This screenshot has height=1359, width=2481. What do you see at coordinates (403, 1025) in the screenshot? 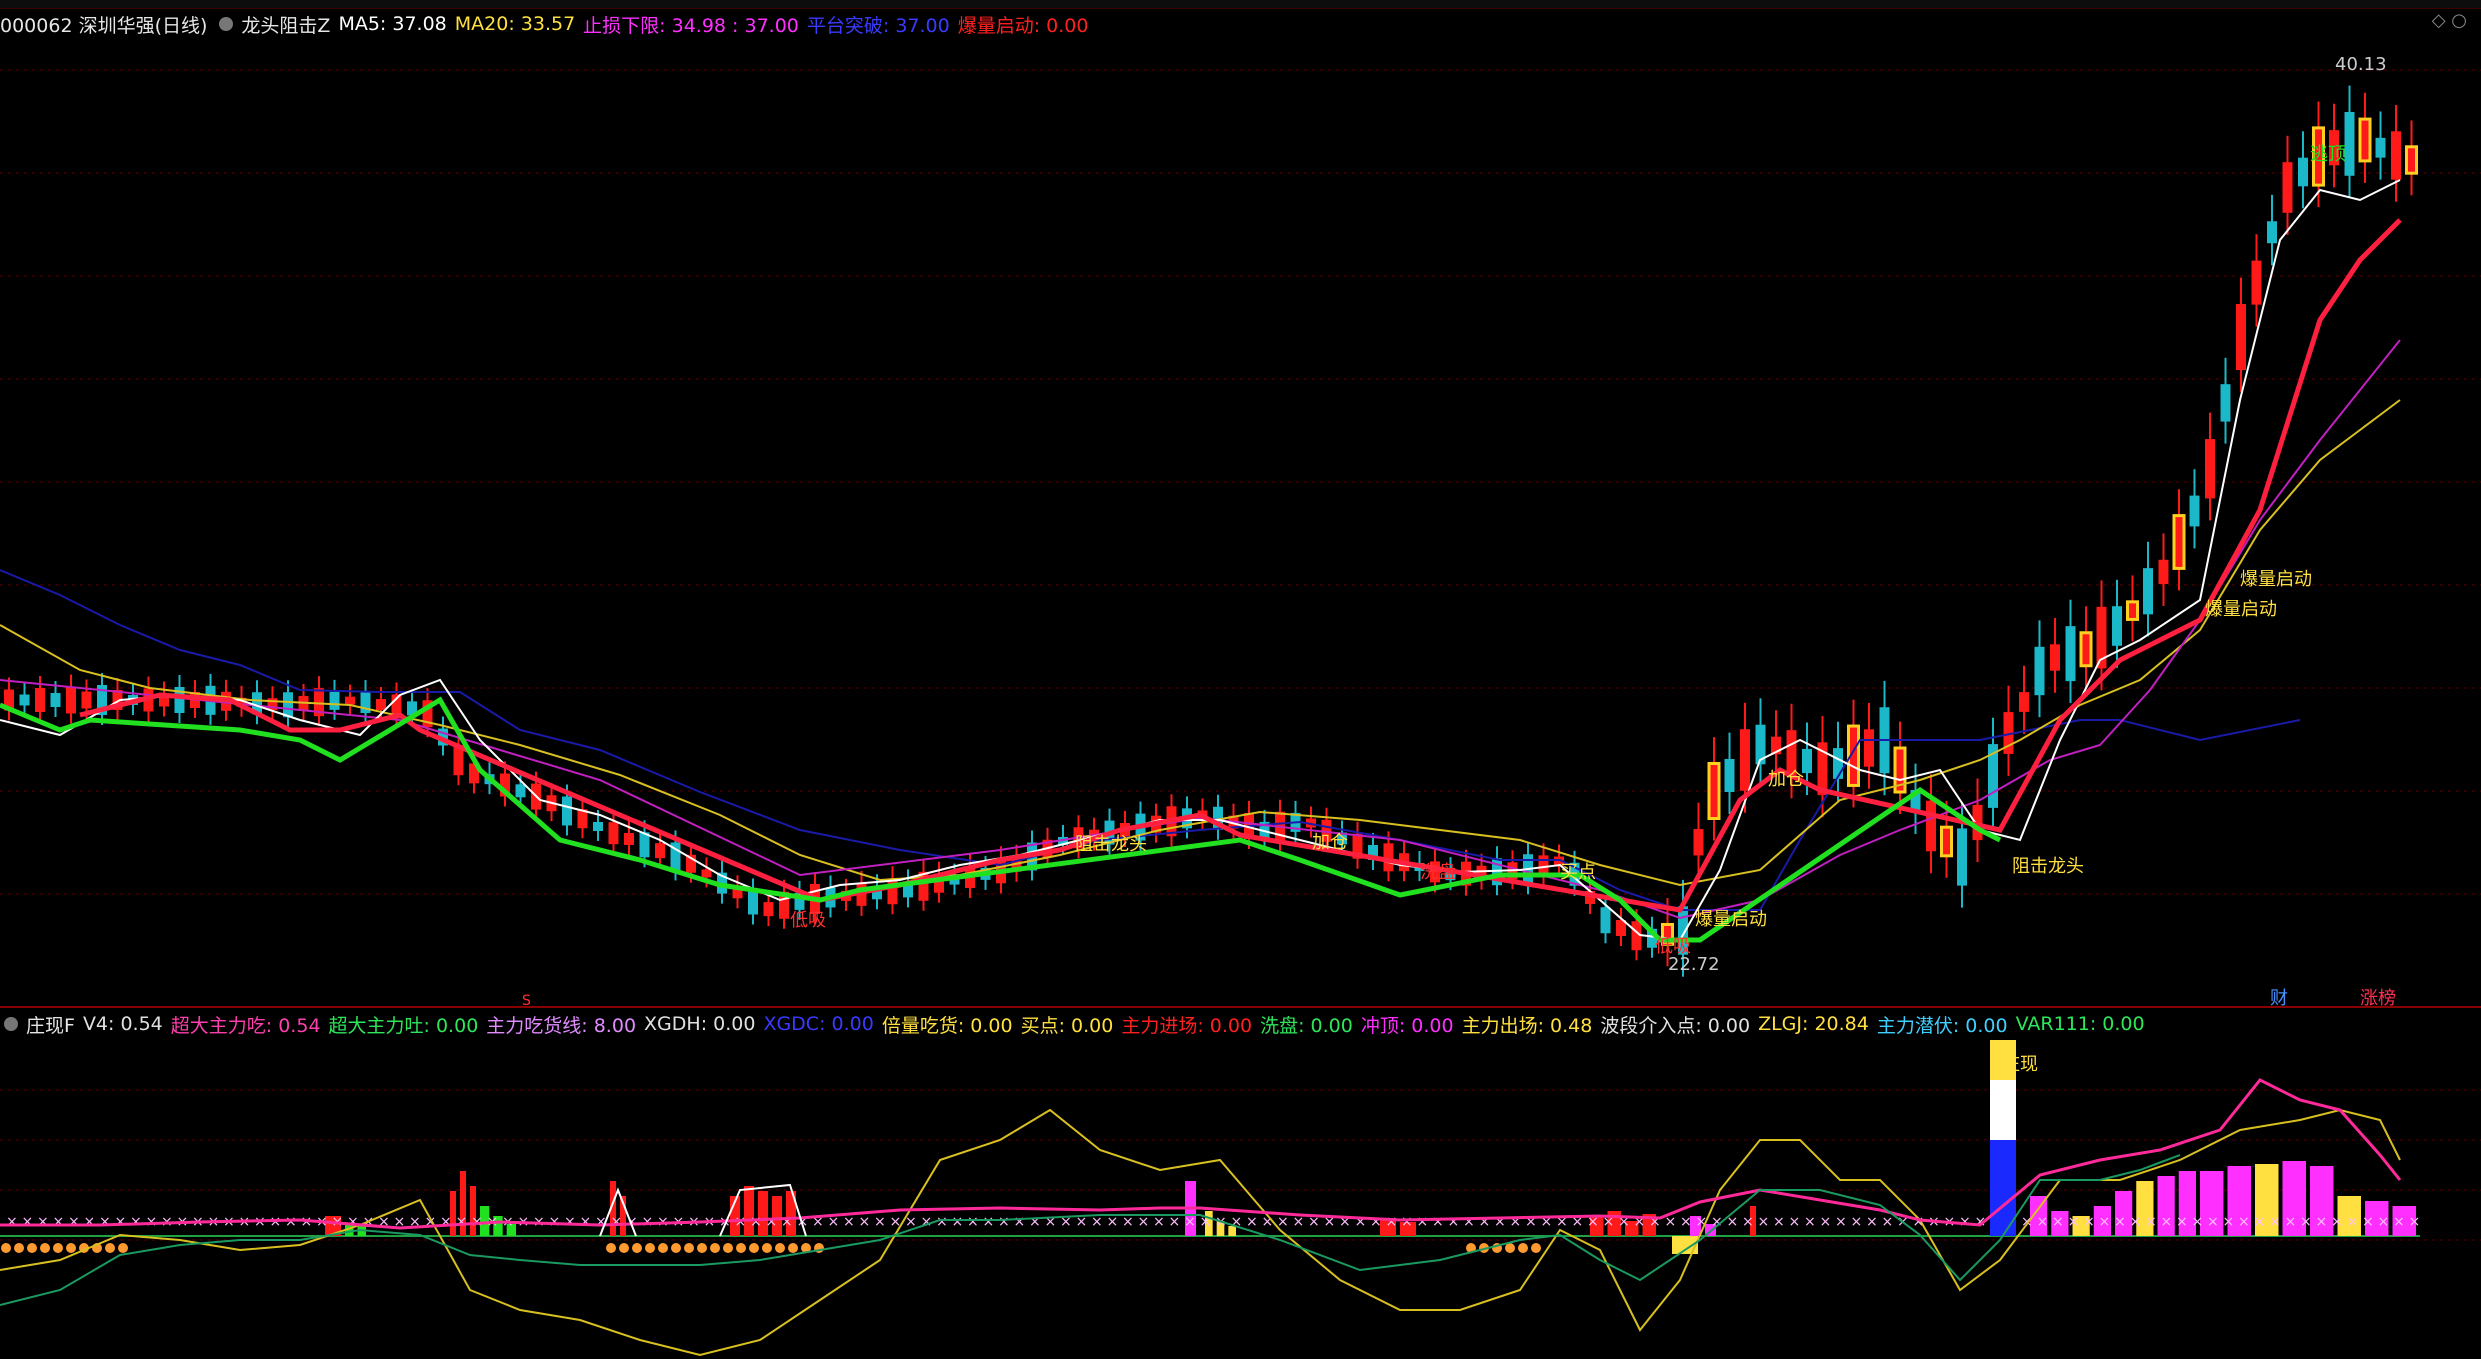
I see `sub-item-2: 超大主力吐: 0.00` at bounding box center [403, 1025].